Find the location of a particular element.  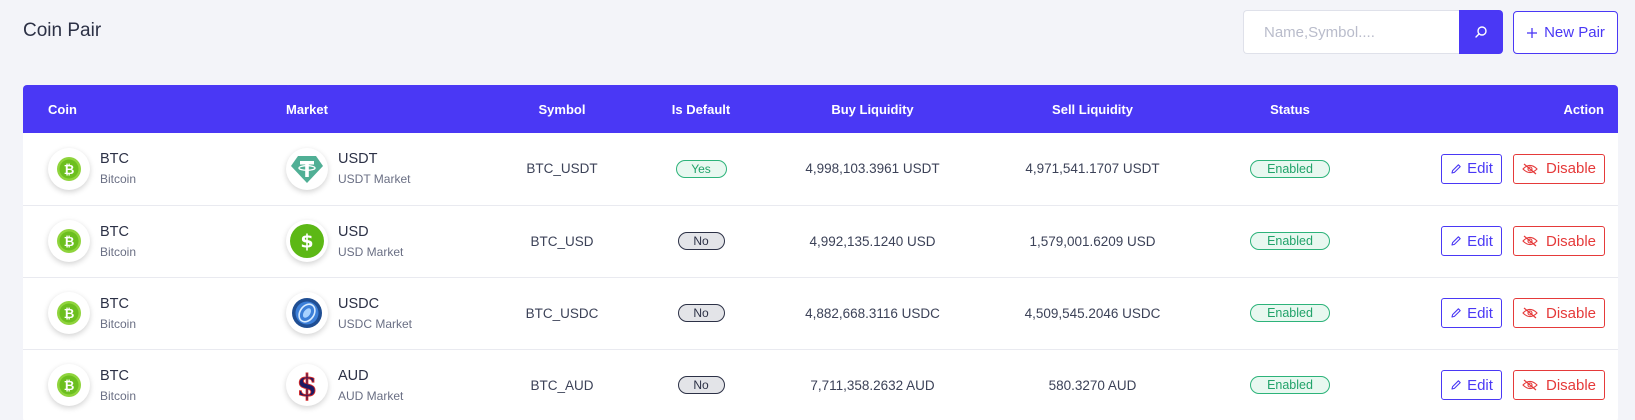

is-default-badge: Yes is located at coordinates (701, 168).